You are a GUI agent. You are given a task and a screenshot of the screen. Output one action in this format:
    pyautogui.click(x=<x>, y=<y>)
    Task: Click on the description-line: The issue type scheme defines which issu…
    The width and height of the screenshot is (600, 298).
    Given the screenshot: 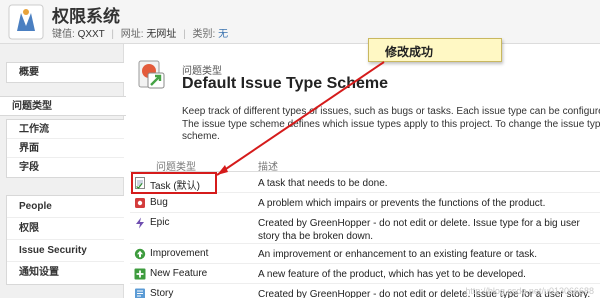 What is the action you would take?
    pyautogui.click(x=391, y=124)
    